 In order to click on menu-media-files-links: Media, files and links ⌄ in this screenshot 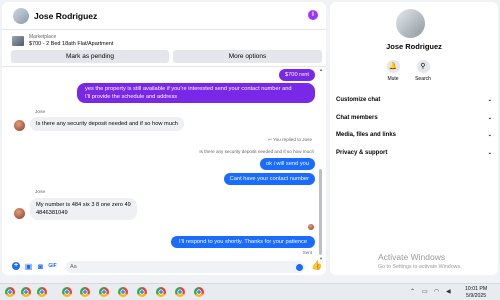, I will do `click(414, 137)`.